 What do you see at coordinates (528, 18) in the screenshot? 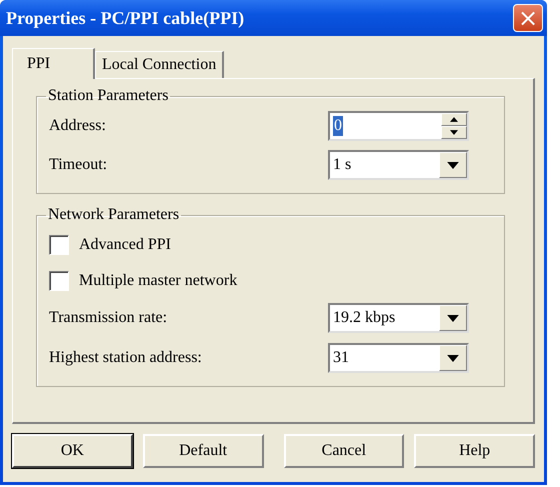
I see `close-button: ×` at bounding box center [528, 18].